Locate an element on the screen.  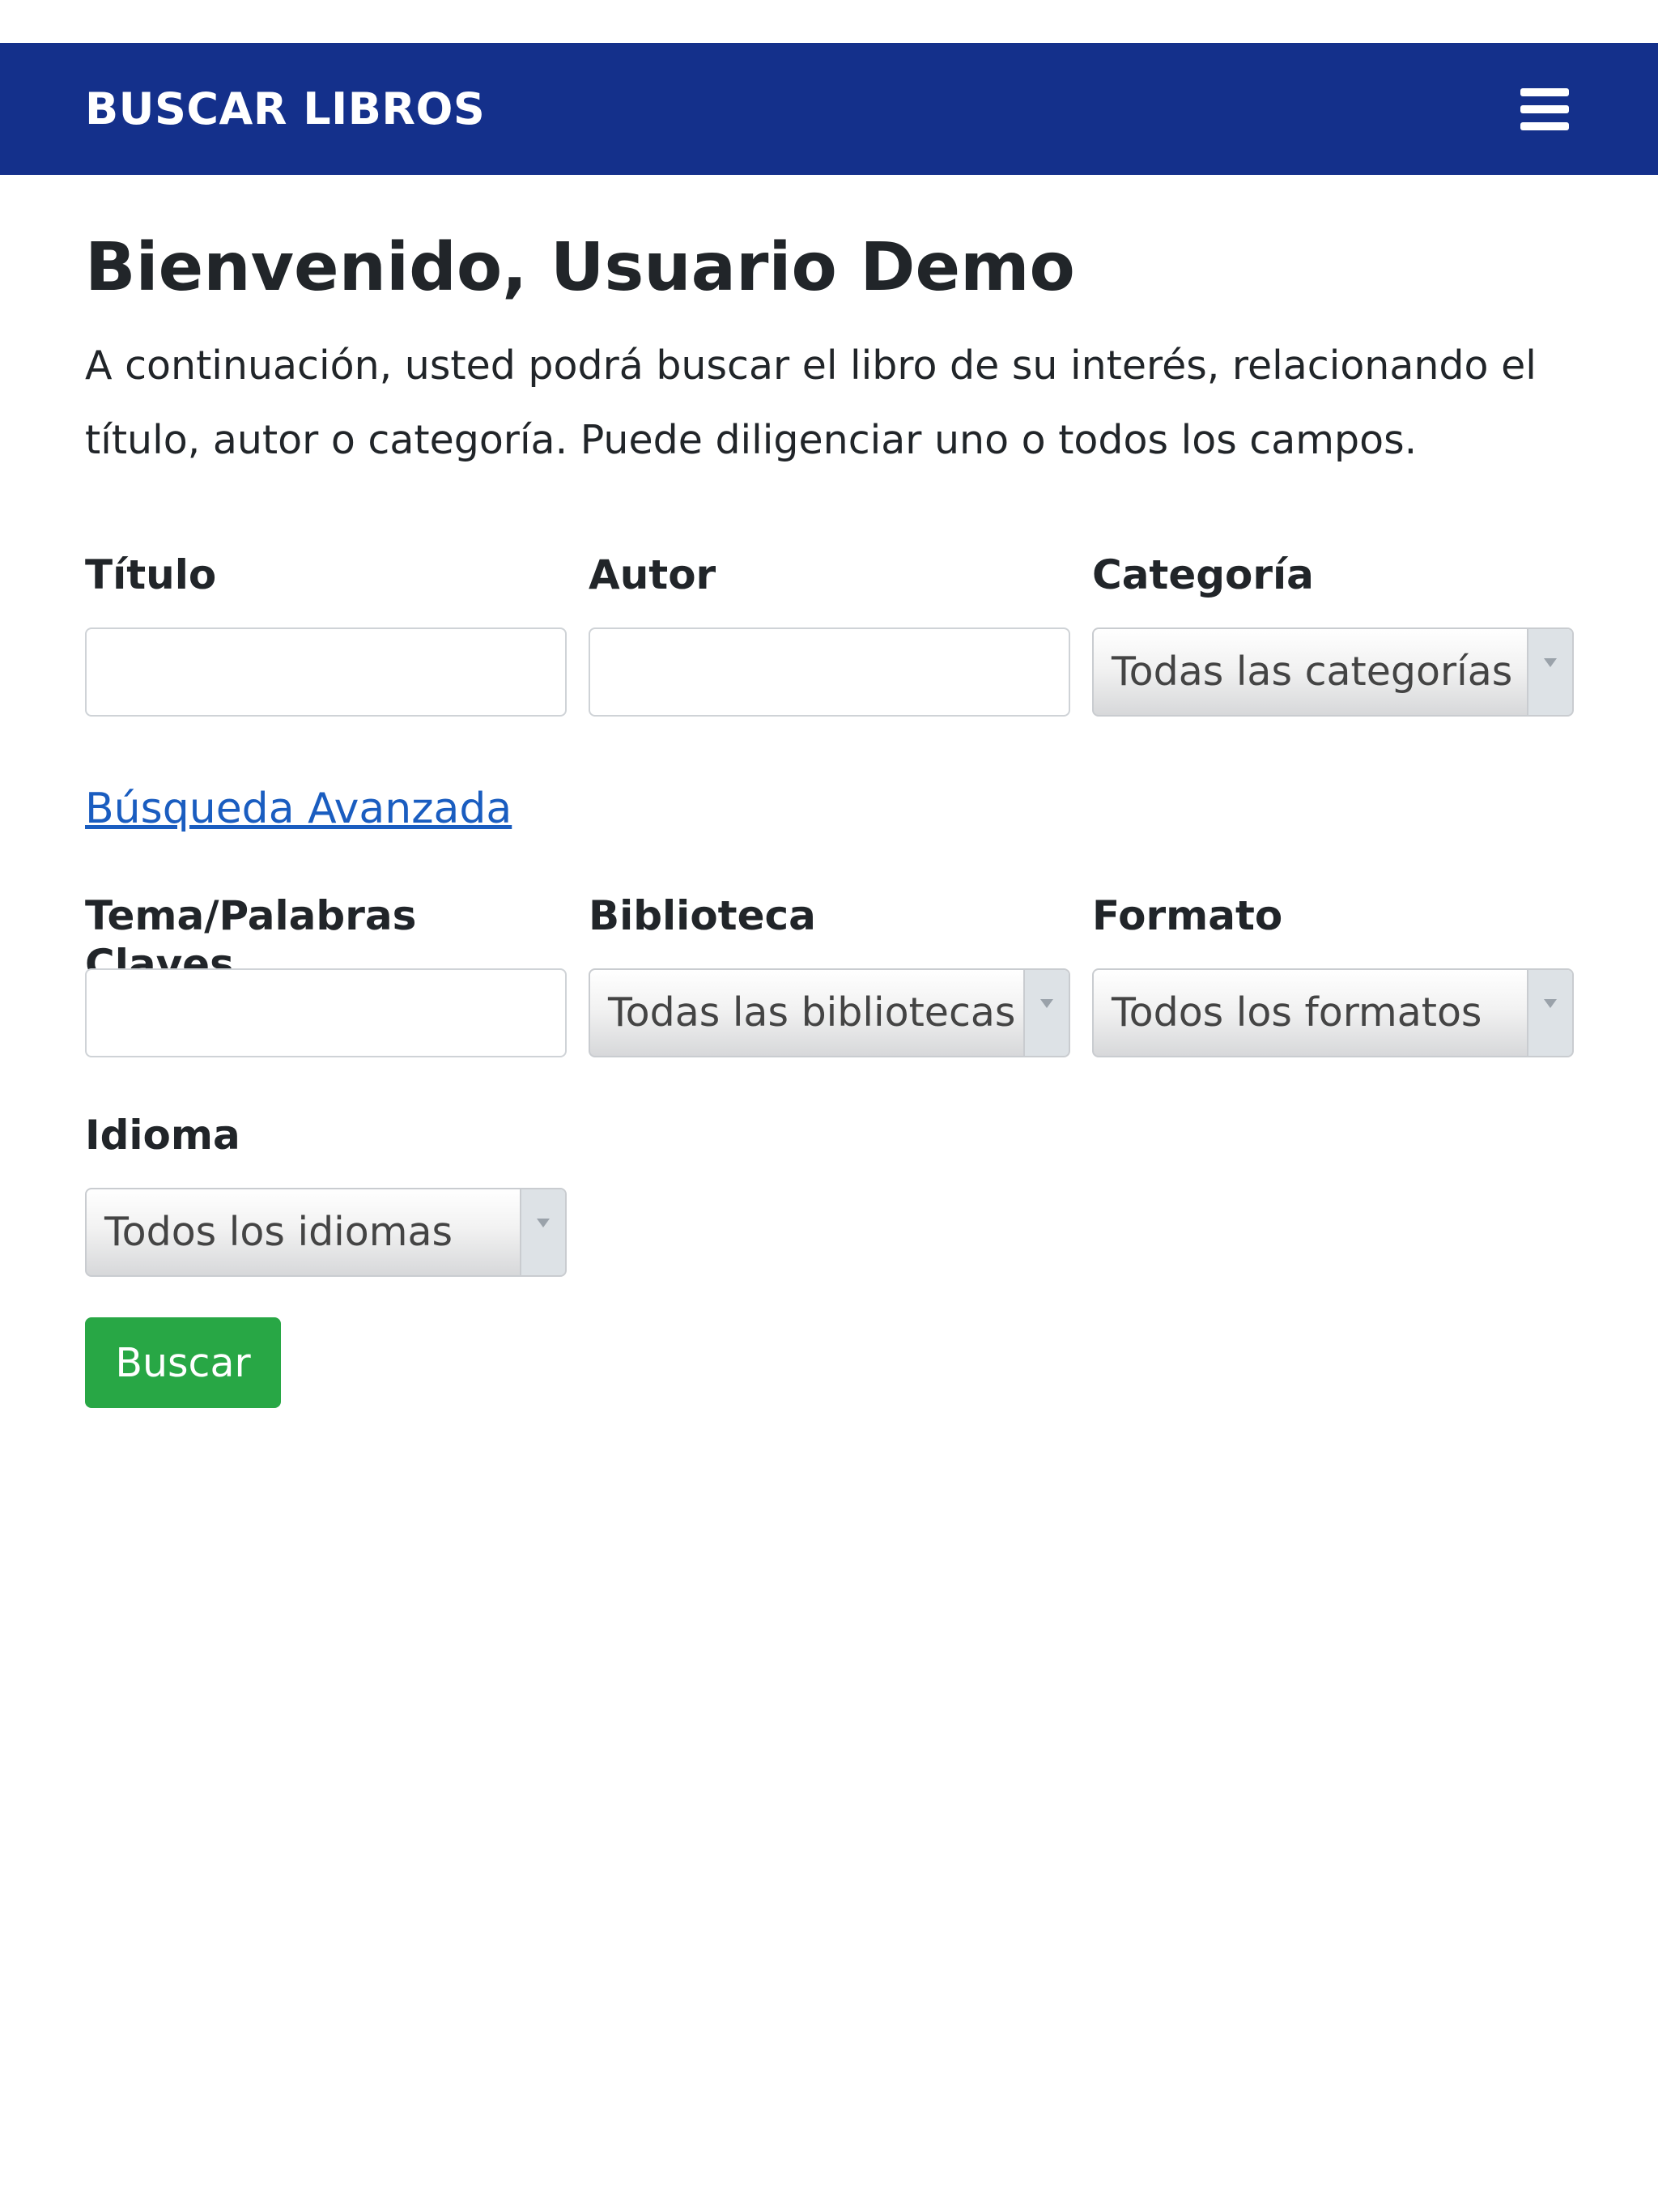
top-navbar: BUSCAR LIBROS is located at coordinates (829, 109).